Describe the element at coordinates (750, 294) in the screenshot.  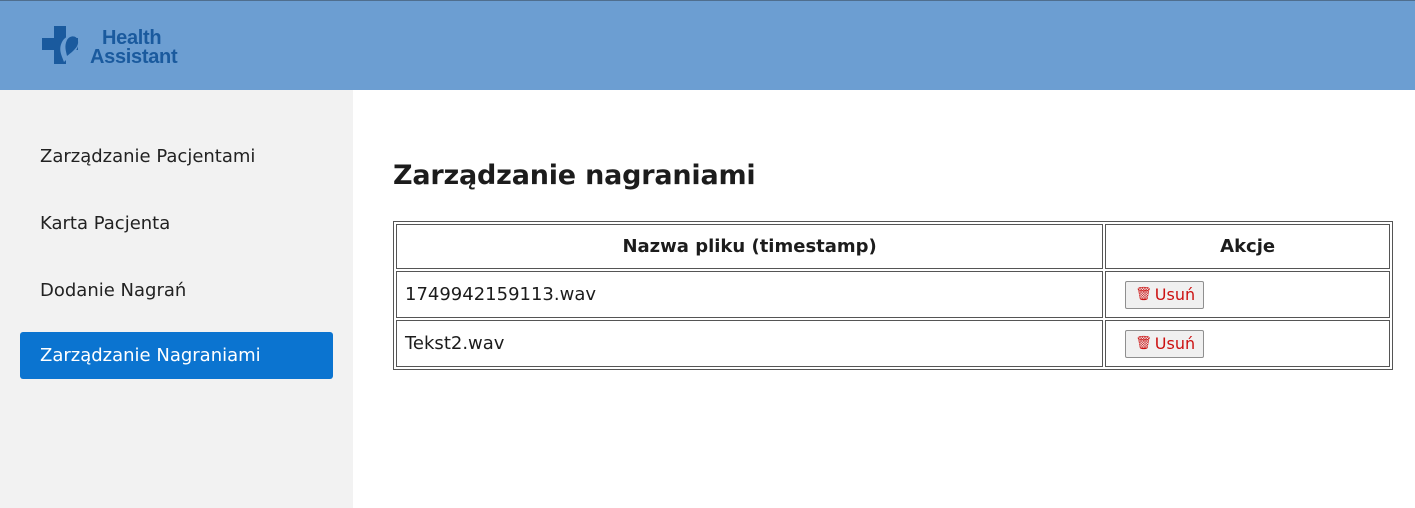
I see `filename-cell: 1749942159113.wav` at that location.